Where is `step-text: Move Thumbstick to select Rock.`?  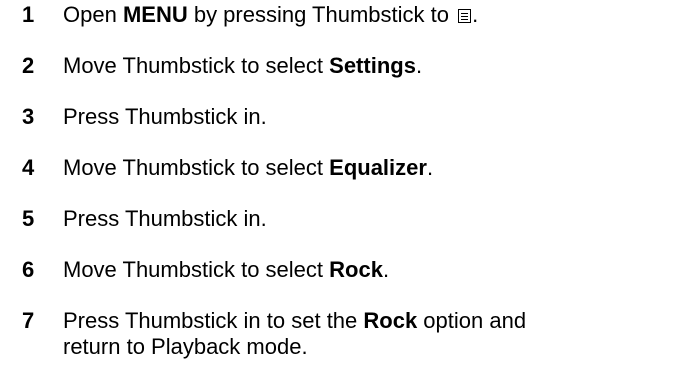
step-text: Move Thumbstick to select Rock. is located at coordinates (363, 270).